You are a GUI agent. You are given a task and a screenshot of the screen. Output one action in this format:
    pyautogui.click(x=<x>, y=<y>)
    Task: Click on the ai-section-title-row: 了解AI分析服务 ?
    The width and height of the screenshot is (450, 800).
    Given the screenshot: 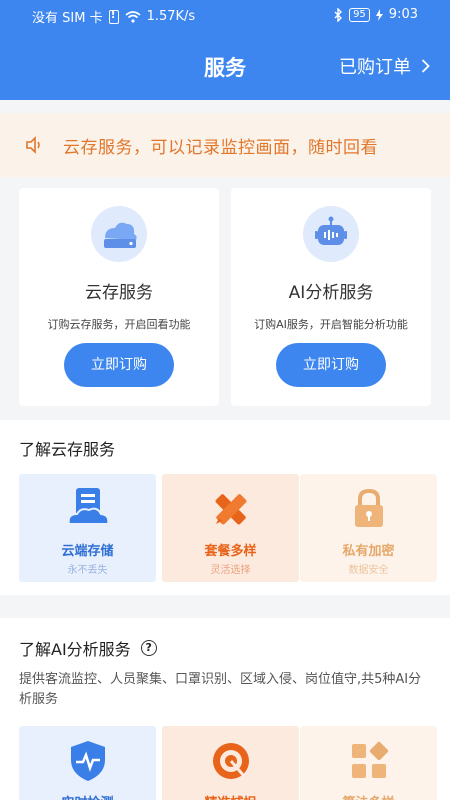 What is the action you would take?
    pyautogui.click(x=88, y=648)
    